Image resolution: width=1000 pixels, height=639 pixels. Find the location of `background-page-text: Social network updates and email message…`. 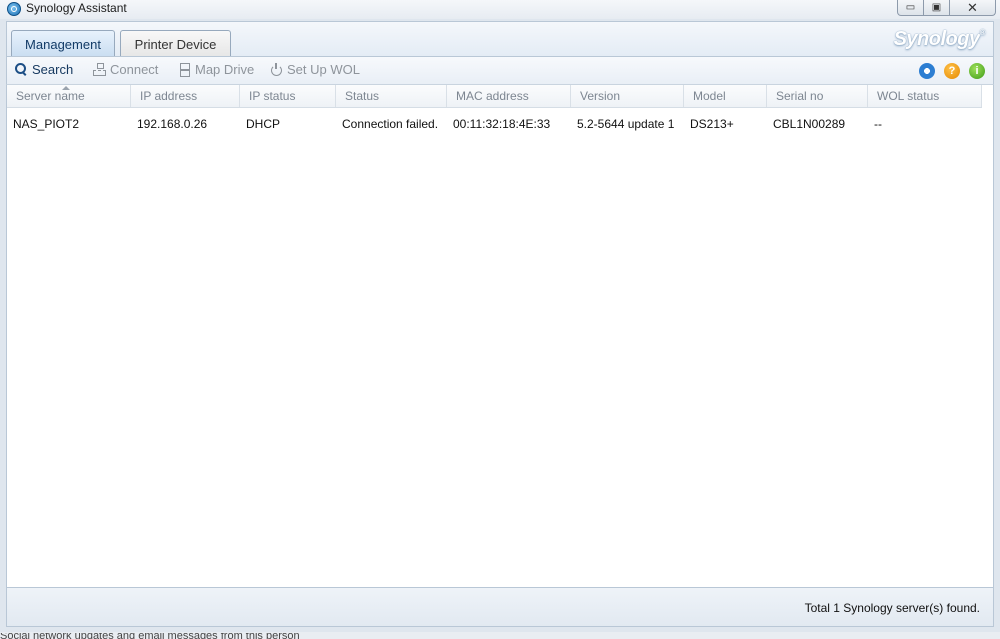

background-page-text: Social network updates and email message… is located at coordinates (150, 636).